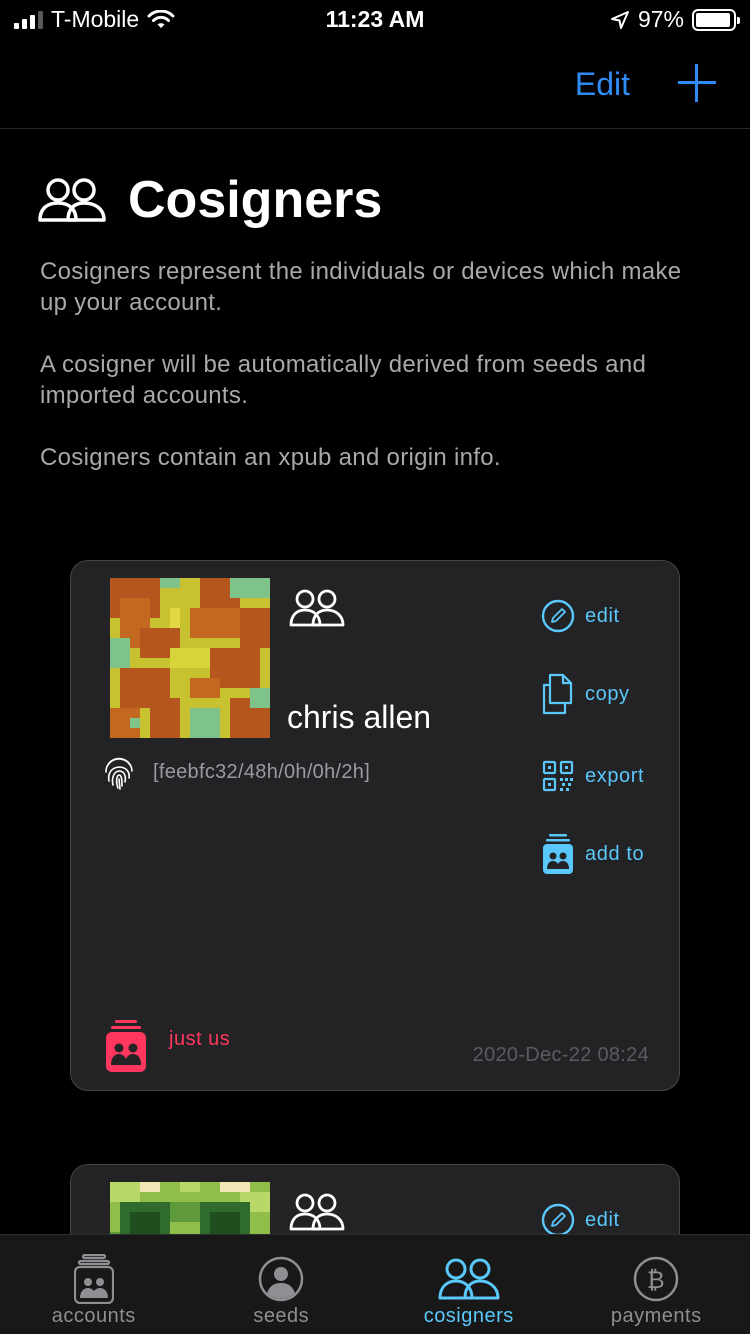 The height and width of the screenshot is (1334, 750). What do you see at coordinates (558, 776) in the screenshot?
I see `qr-code-icon` at bounding box center [558, 776].